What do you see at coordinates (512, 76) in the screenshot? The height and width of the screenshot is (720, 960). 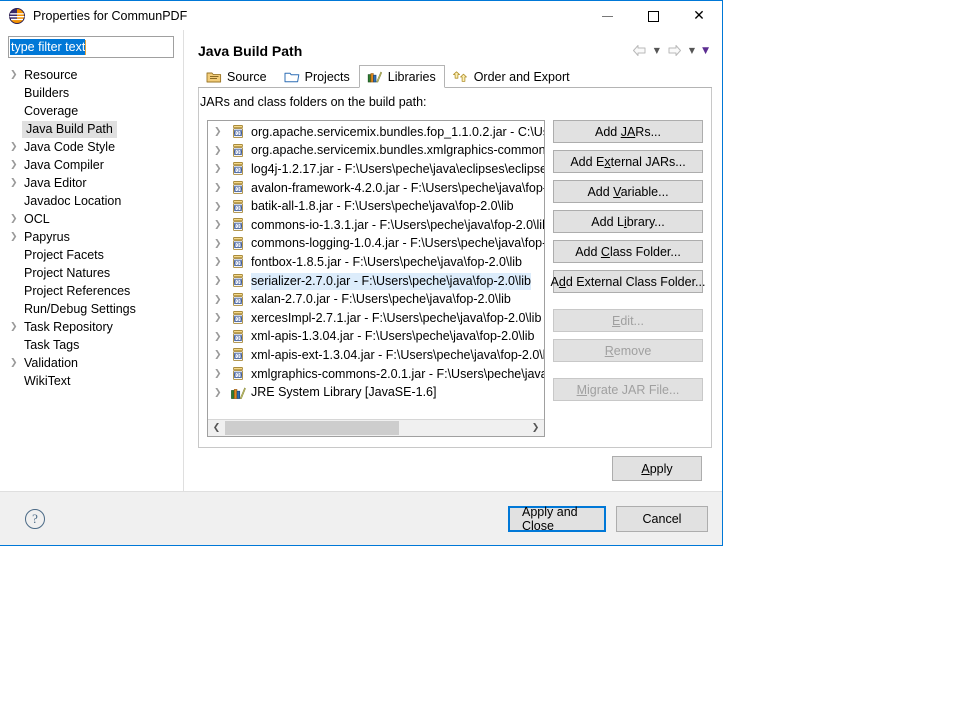 I see `tab-order-and-export: Order and Export` at bounding box center [512, 76].